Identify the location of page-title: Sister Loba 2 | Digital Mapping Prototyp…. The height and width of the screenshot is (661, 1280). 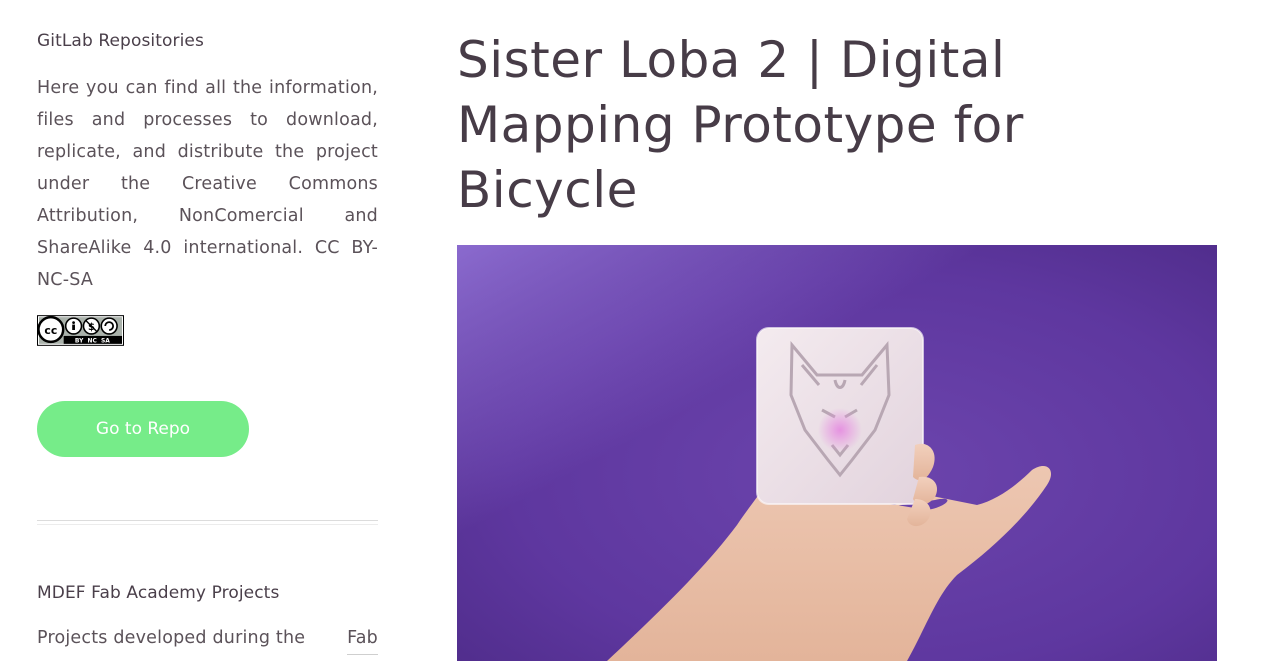
(740, 125).